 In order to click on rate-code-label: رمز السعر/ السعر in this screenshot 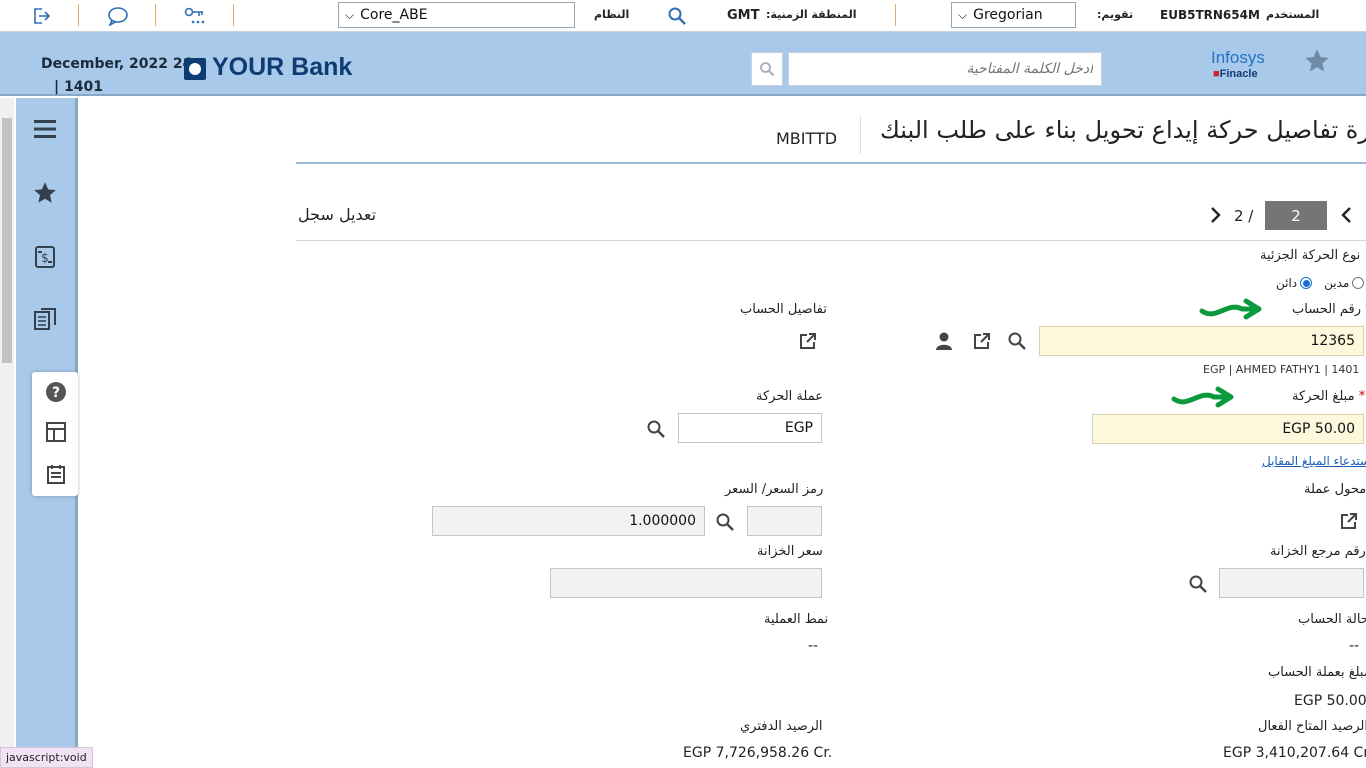, I will do `click(774, 489)`.